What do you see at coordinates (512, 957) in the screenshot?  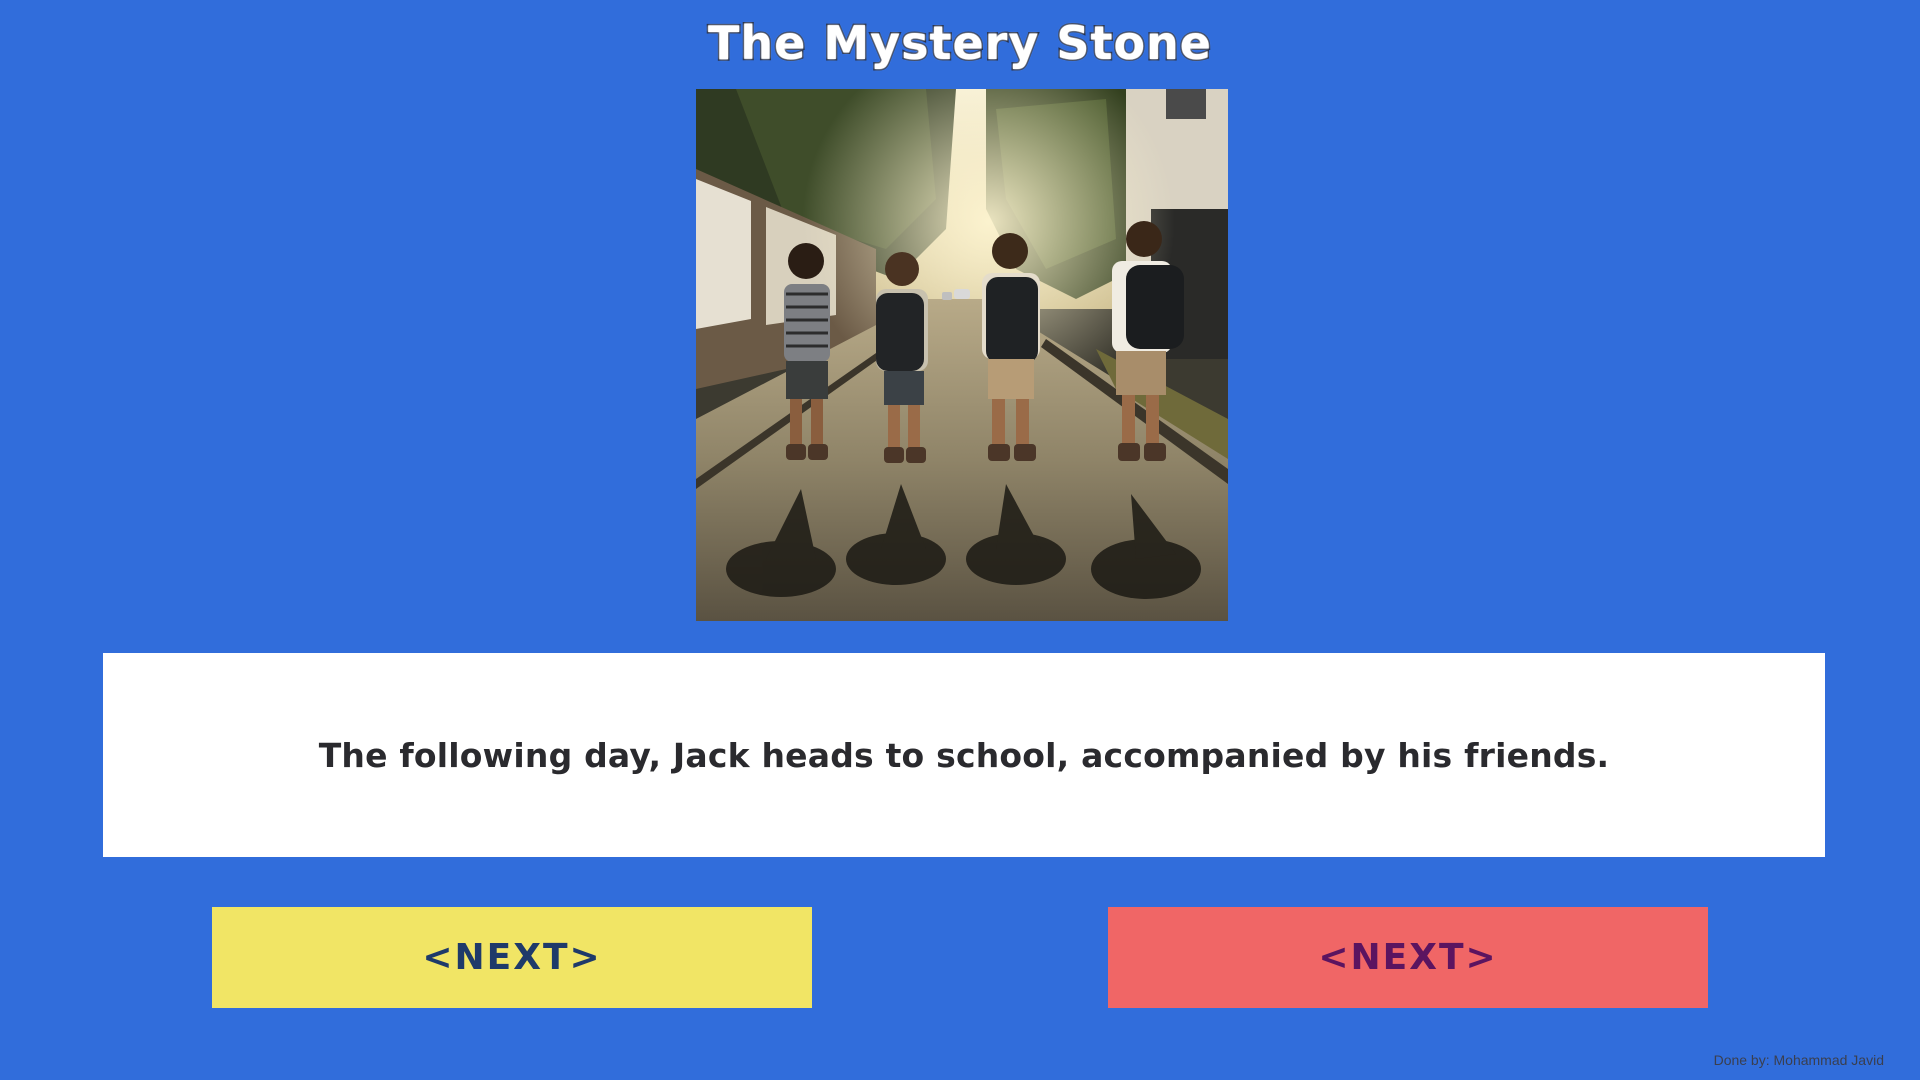 I see `next-button-left: <NEXT>` at bounding box center [512, 957].